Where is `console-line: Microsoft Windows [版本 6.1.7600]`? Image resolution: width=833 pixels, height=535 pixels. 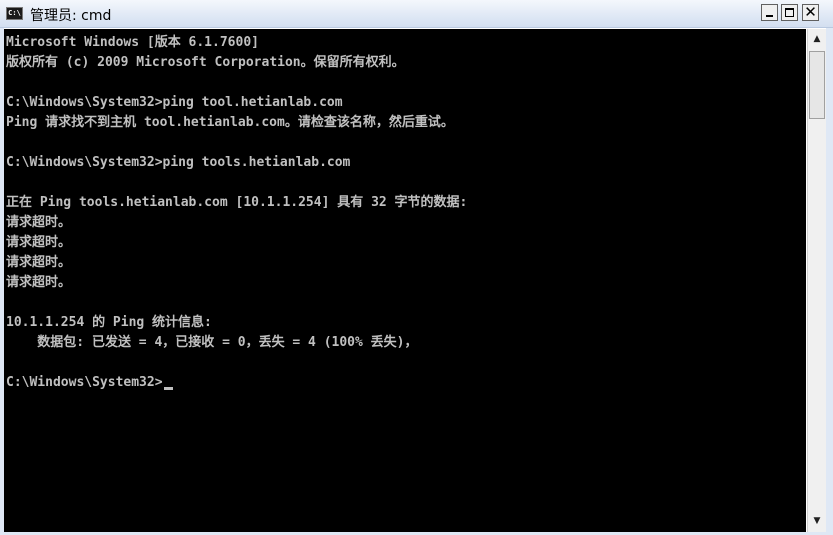 console-line: Microsoft Windows [版本 6.1.7600] is located at coordinates (132, 42).